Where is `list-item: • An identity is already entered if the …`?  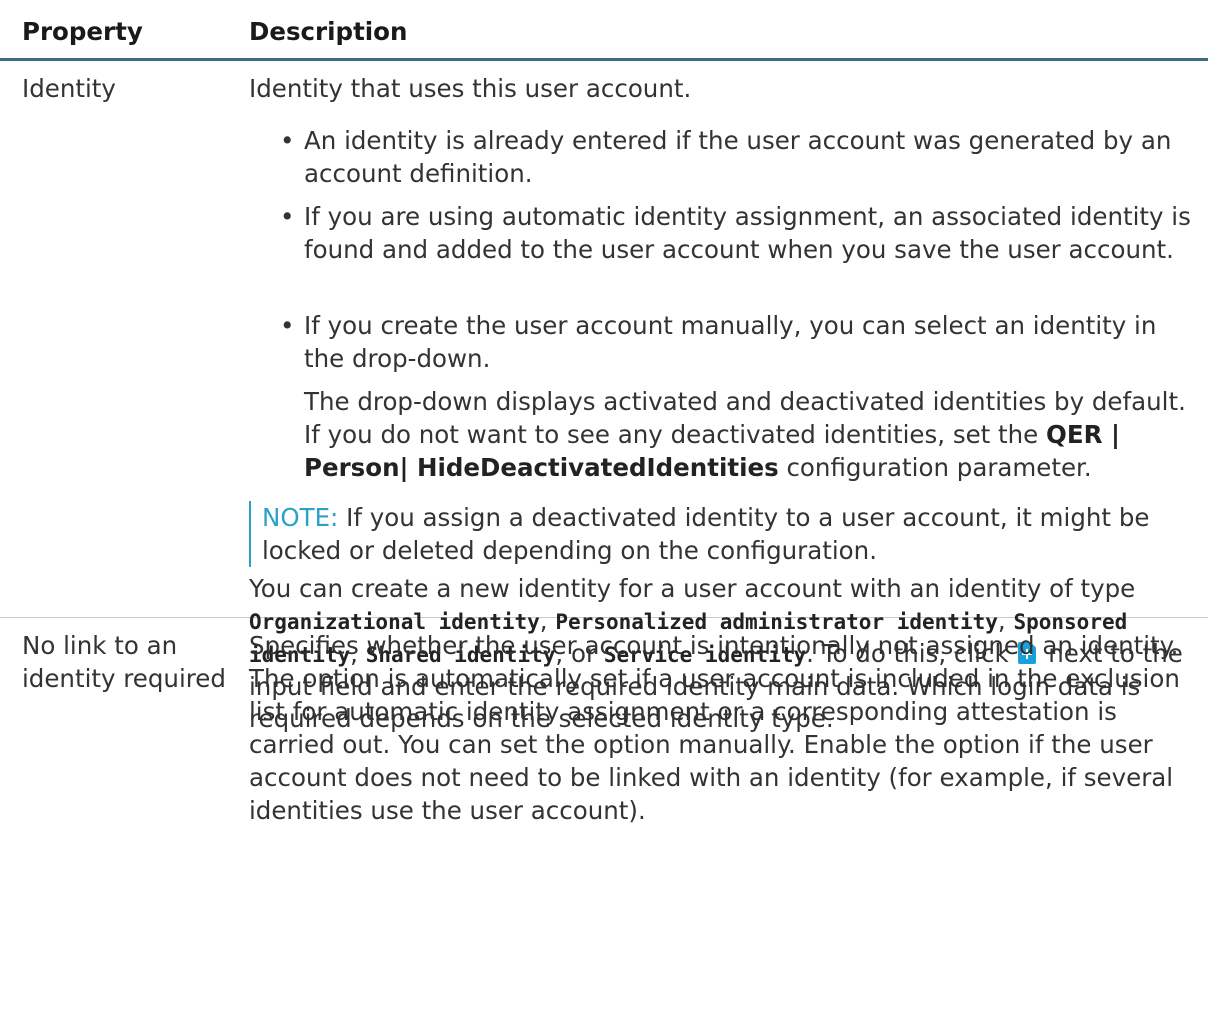
list-item: • An identity is already entered if the … is located at coordinates (726, 157).